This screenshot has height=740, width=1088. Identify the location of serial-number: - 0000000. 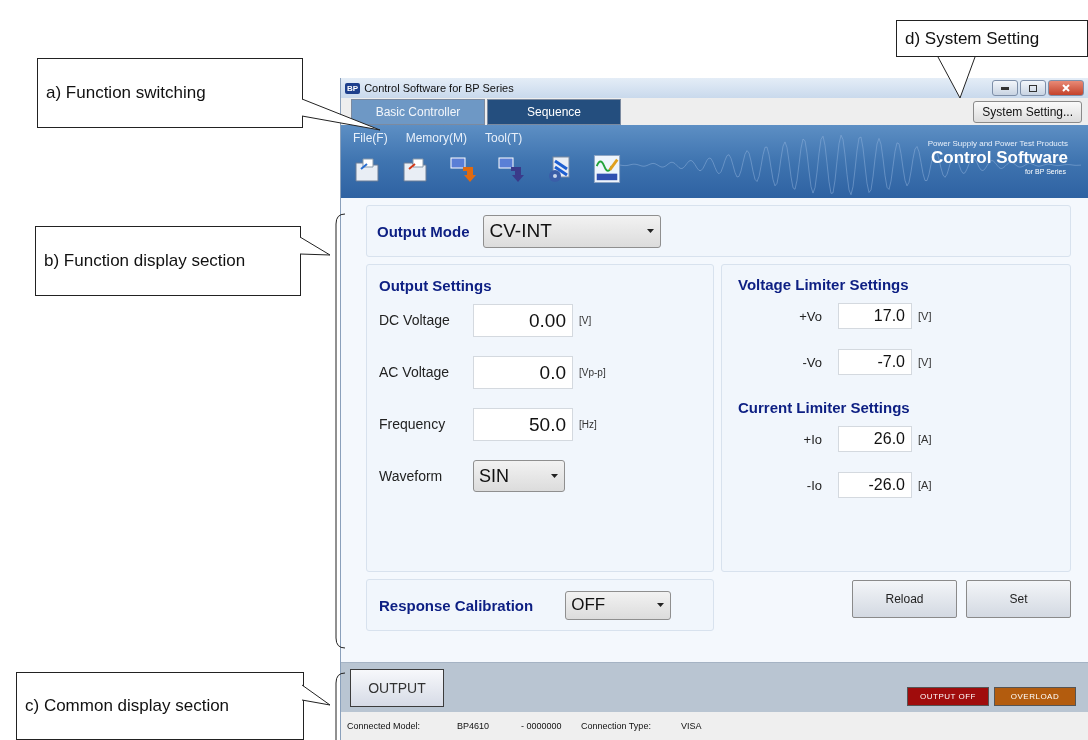
(542, 726).